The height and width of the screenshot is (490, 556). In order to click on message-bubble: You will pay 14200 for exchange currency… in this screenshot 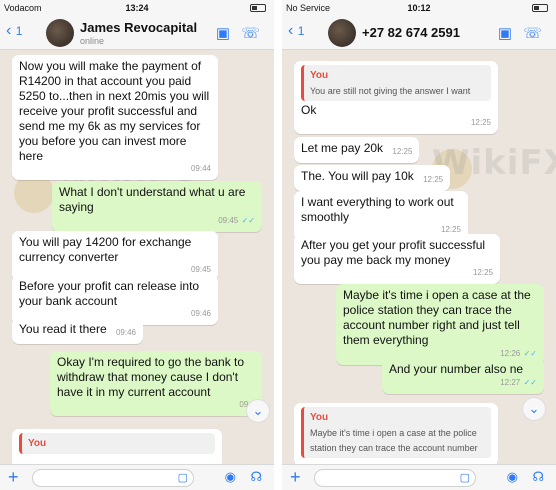, I will do `click(115, 256)`.